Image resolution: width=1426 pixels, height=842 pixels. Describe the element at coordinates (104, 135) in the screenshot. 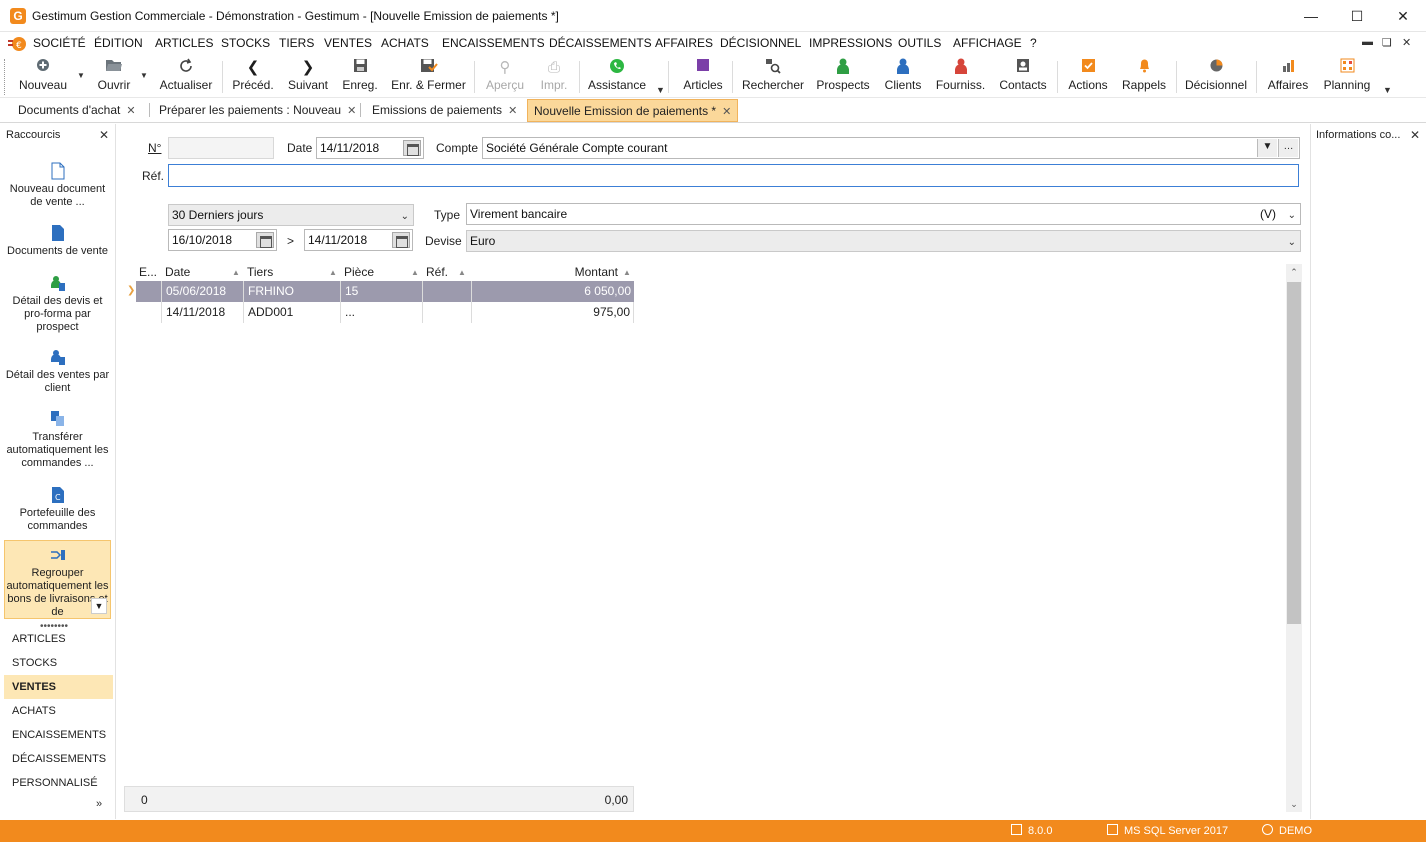

I see `close-pane-icon: ✕` at that location.